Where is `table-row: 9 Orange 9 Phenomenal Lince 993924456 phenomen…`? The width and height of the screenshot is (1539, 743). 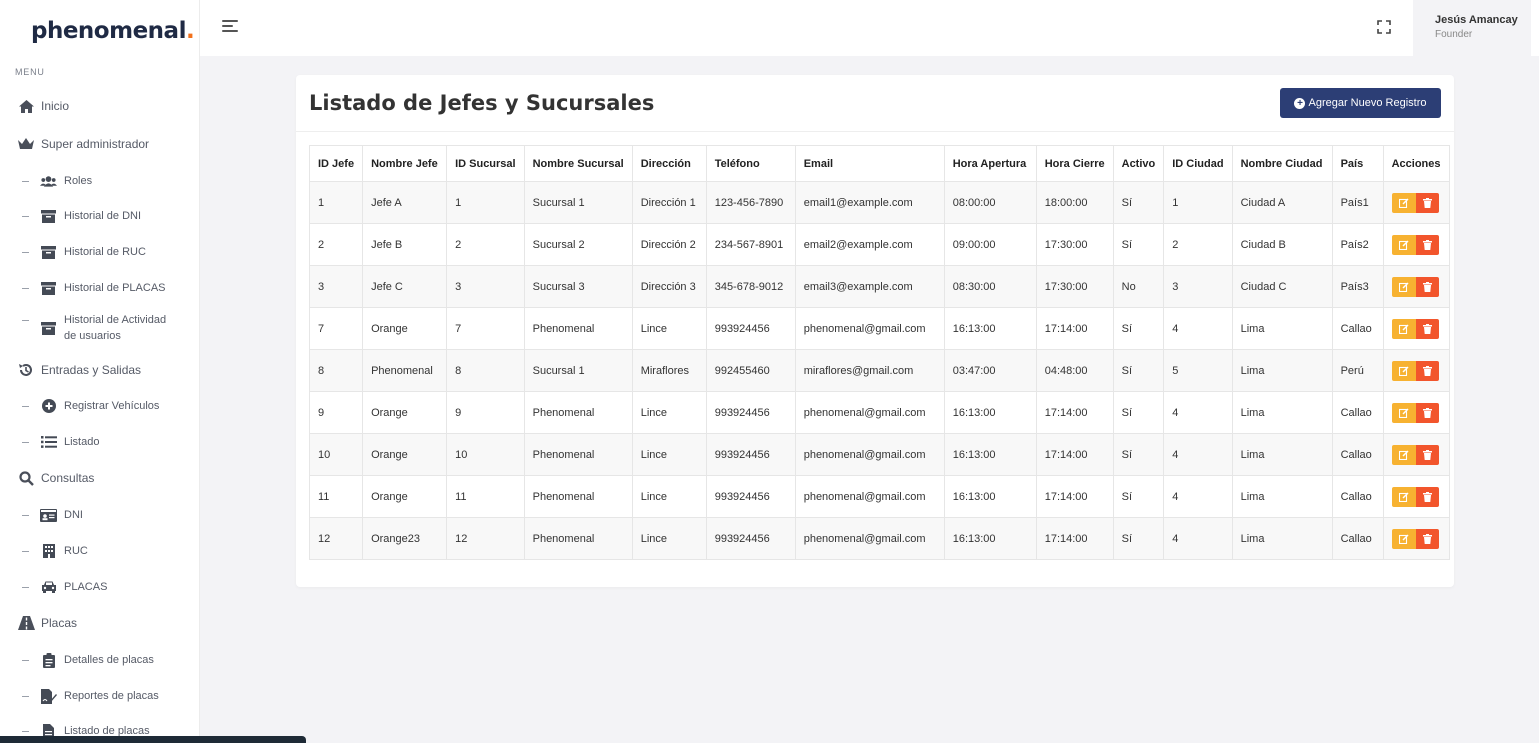 table-row: 9 Orange 9 Phenomenal Lince 993924456 phenomen… is located at coordinates (879, 412).